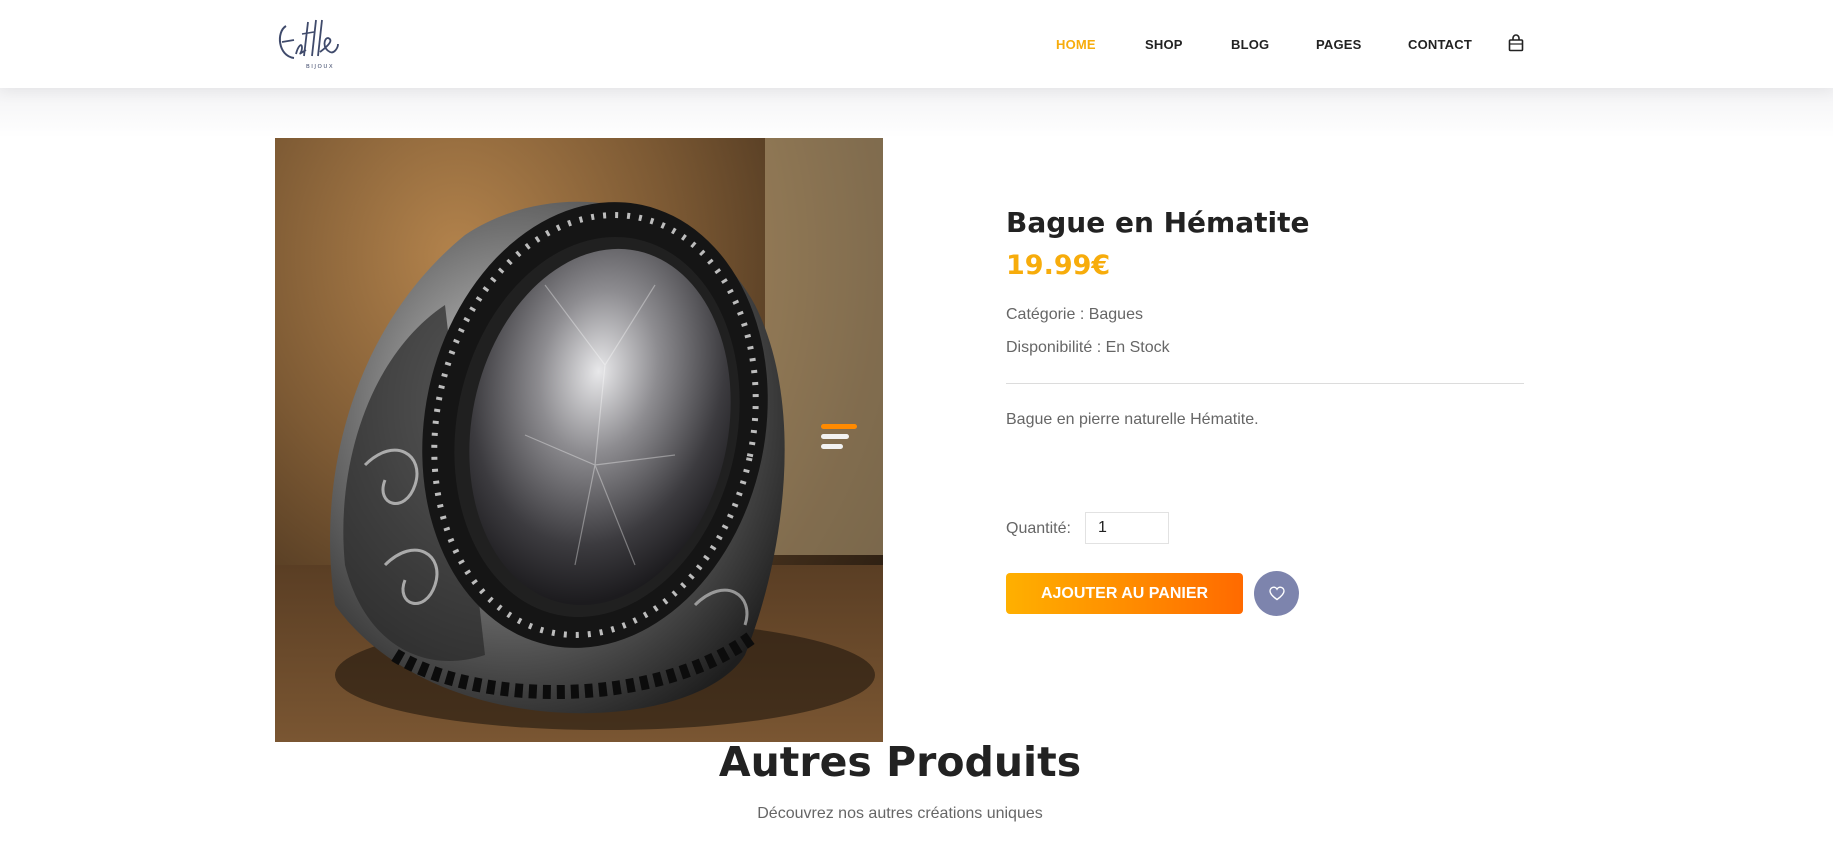 This screenshot has height=861, width=1833. Describe the element at coordinates (1164, 44) in the screenshot. I see `nav-item-shop: SHOP` at that location.